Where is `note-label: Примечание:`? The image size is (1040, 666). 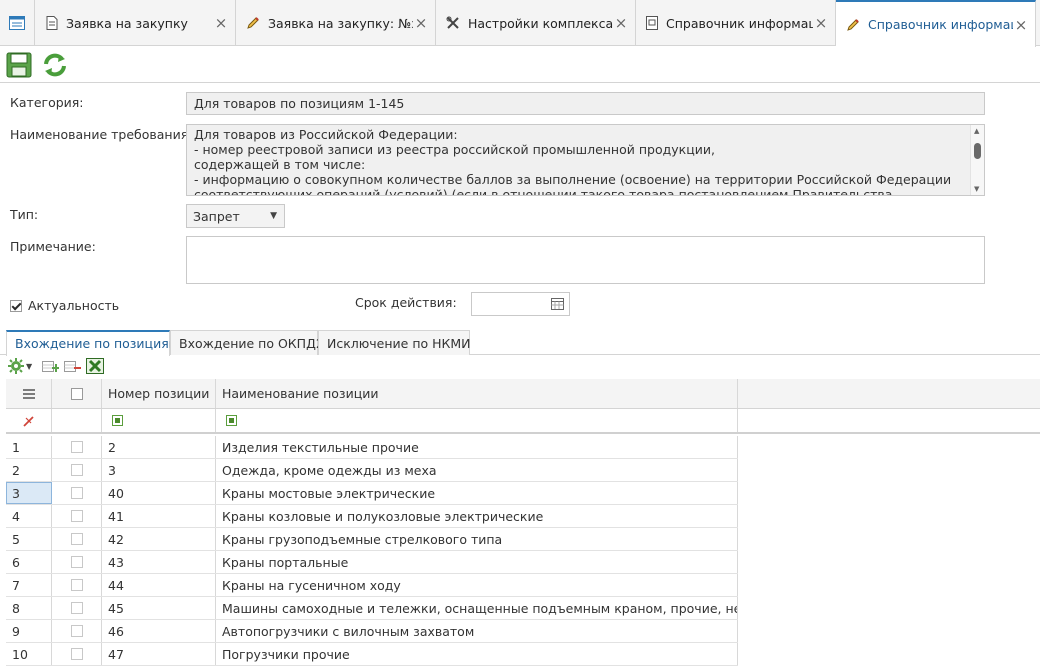 note-label: Примечание: is located at coordinates (53, 246).